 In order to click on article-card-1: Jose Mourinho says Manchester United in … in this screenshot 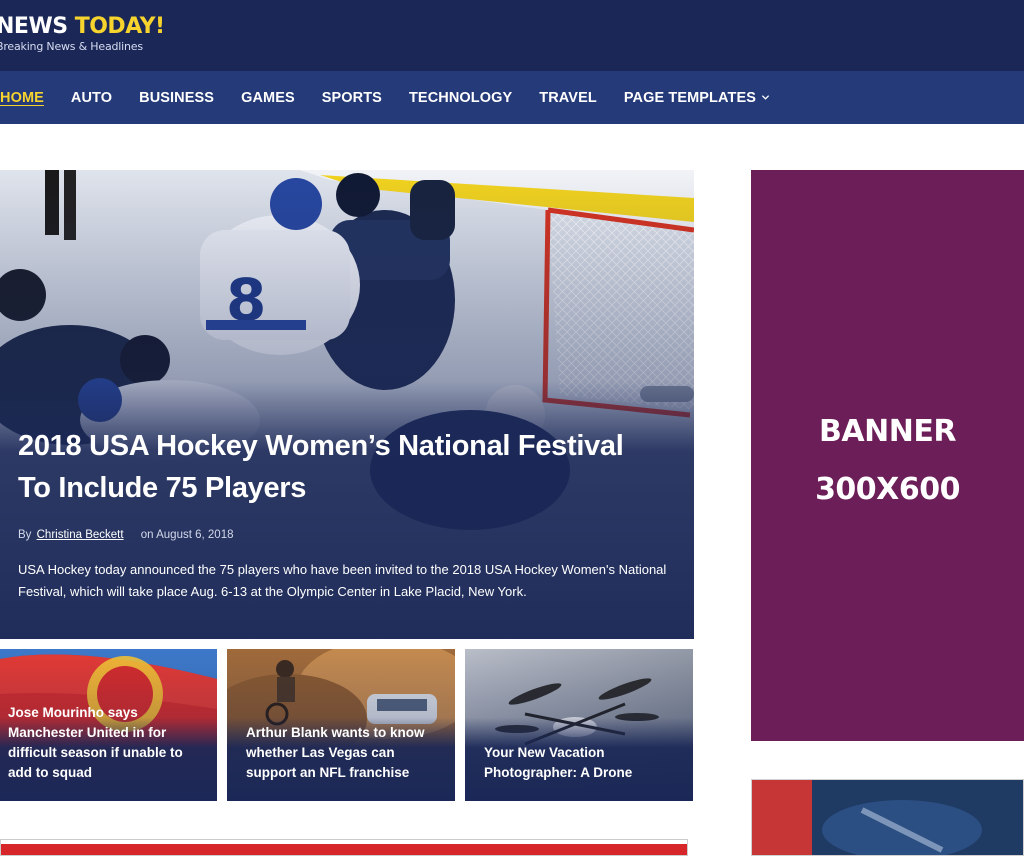, I will do `click(108, 725)`.